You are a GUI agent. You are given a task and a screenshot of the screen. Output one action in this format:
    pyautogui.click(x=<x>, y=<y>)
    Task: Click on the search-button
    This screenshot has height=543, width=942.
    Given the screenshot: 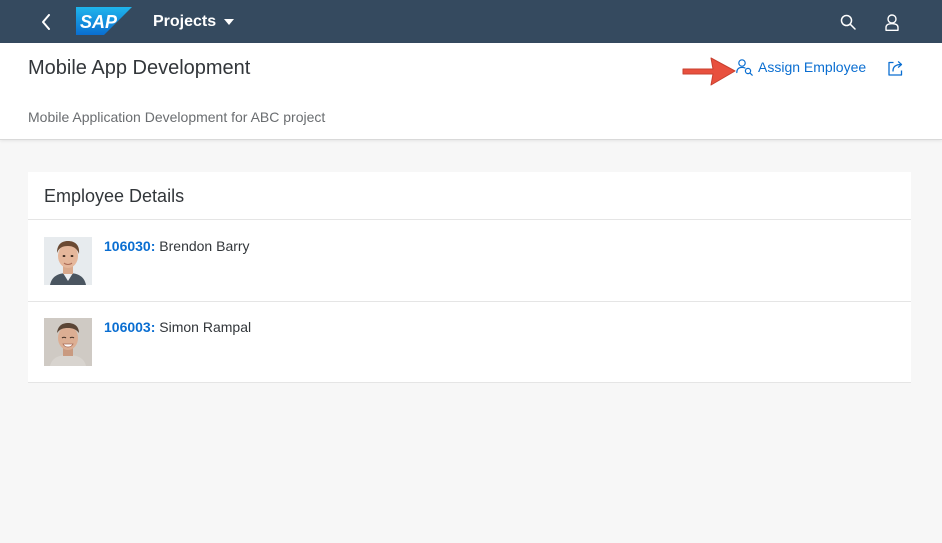 What is the action you would take?
    pyautogui.click(x=848, y=22)
    